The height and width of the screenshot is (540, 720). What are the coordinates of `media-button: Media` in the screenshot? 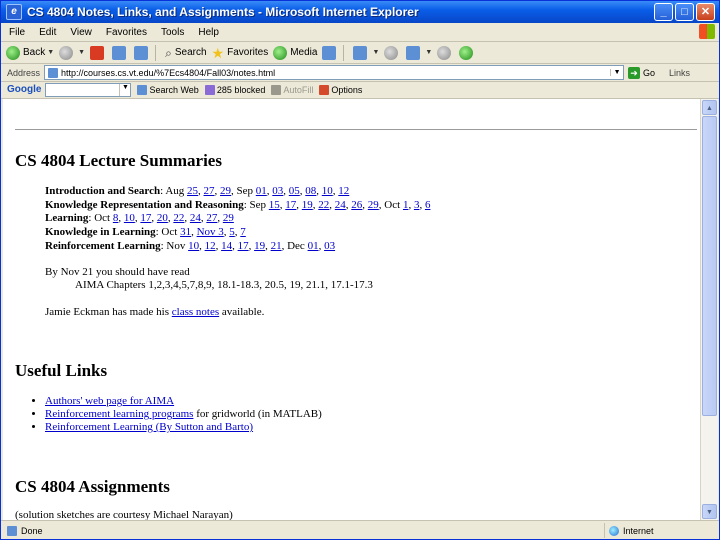 It's located at (295, 52).